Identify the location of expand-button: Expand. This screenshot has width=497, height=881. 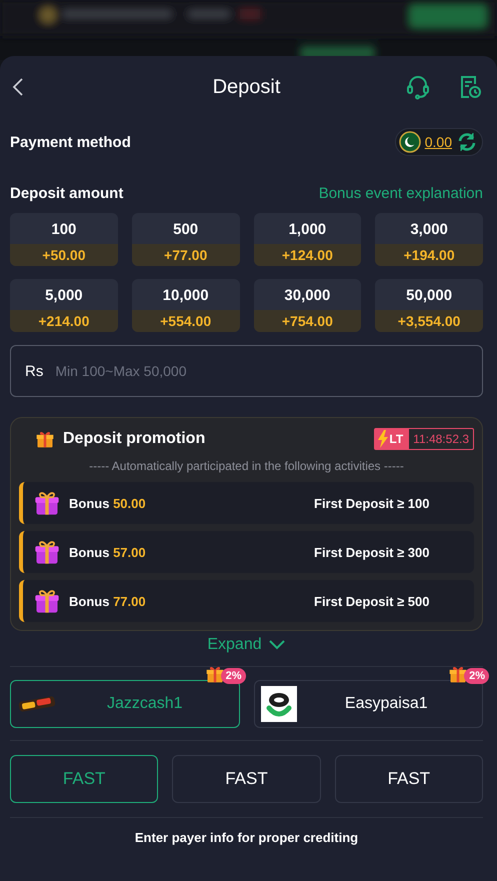
(246, 645).